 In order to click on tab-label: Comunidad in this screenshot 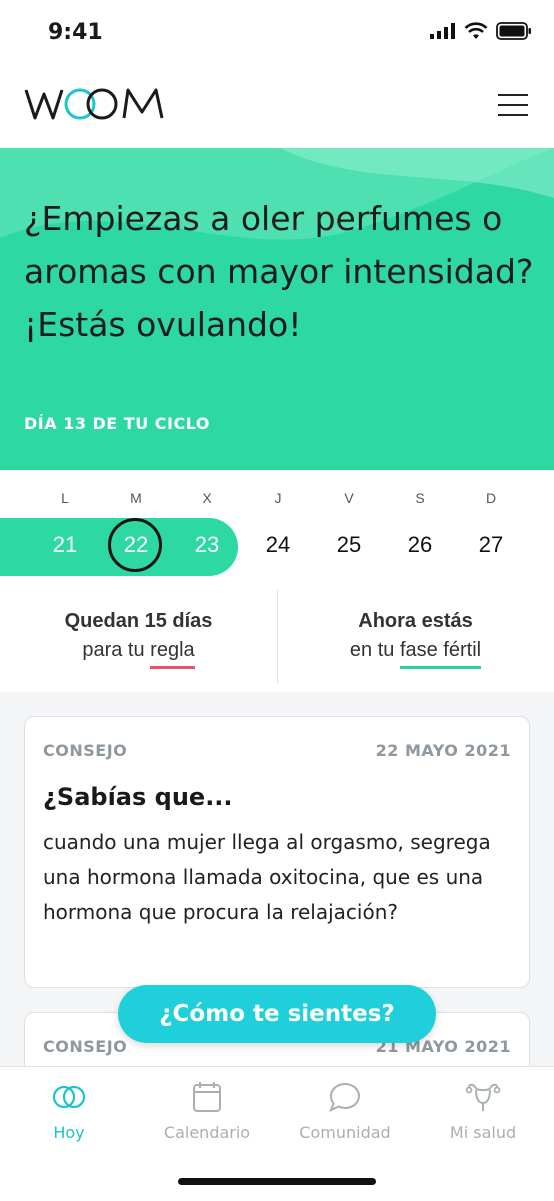, I will do `click(345, 1132)`.